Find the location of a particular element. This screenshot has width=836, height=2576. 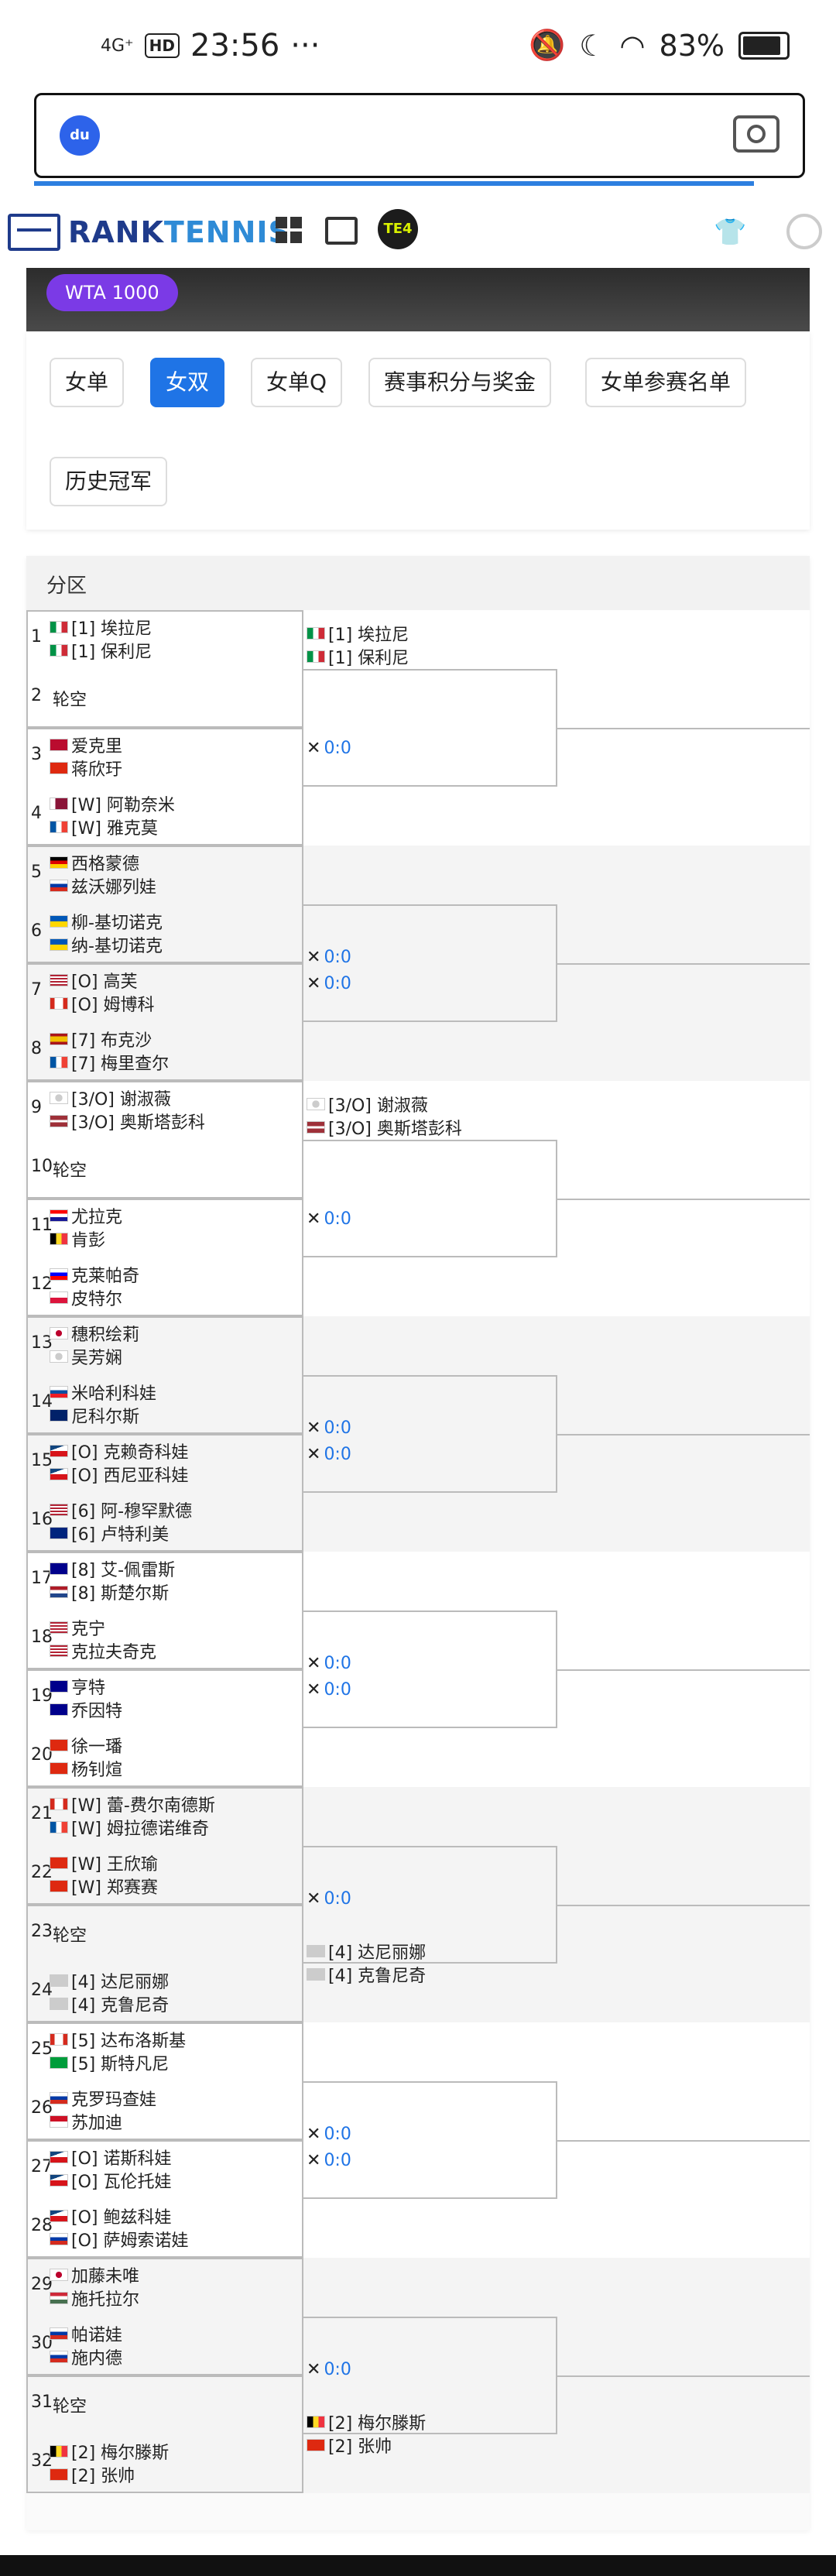

player-name: [4] 克鲁尼奇 is located at coordinates (109, 2003).